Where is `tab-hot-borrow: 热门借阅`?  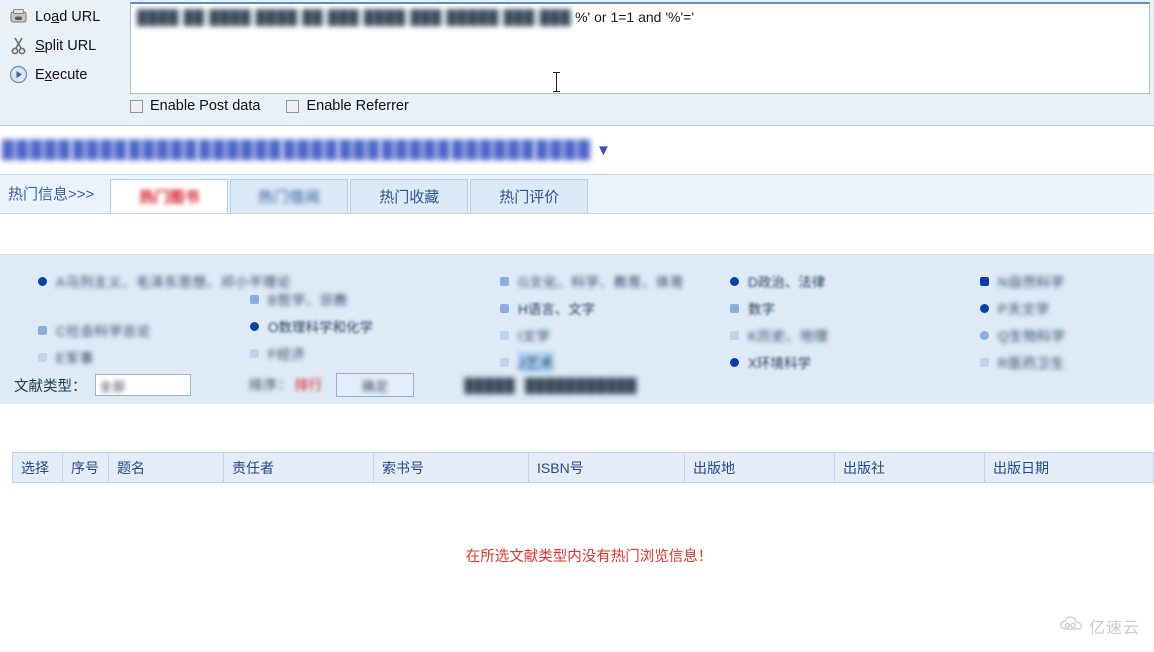 tab-hot-borrow: 热门借阅 is located at coordinates (289, 196).